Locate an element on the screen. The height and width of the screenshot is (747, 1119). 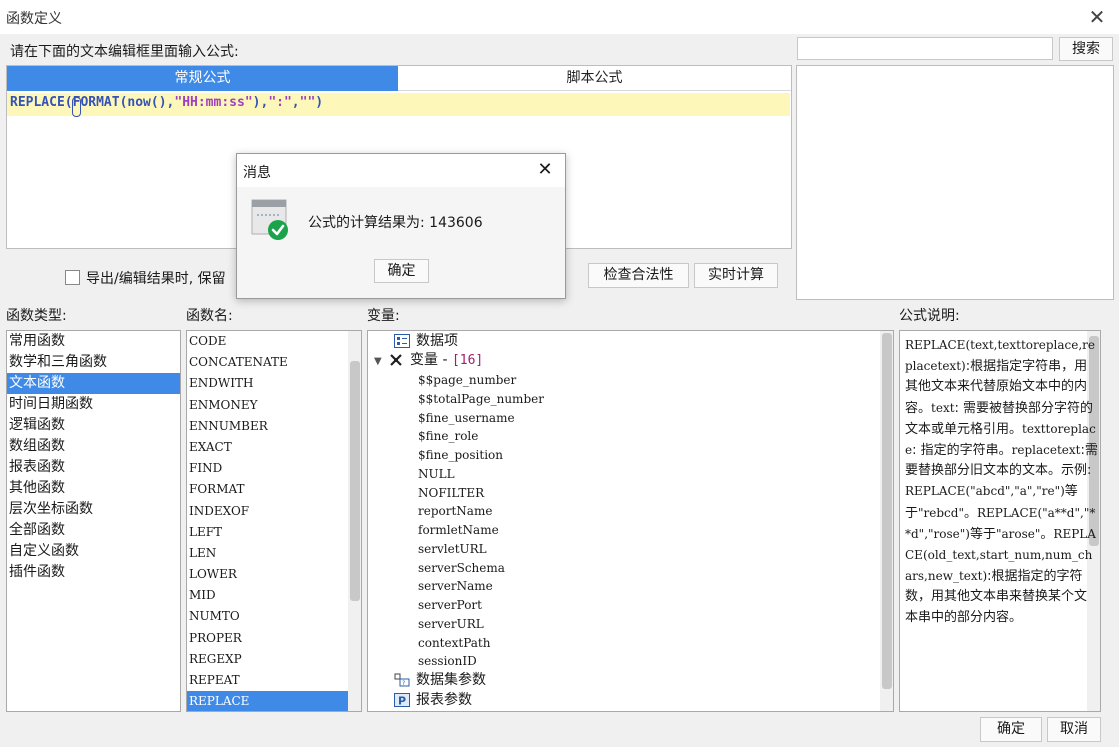
function-name-item: LOWER is located at coordinates (267, 574).